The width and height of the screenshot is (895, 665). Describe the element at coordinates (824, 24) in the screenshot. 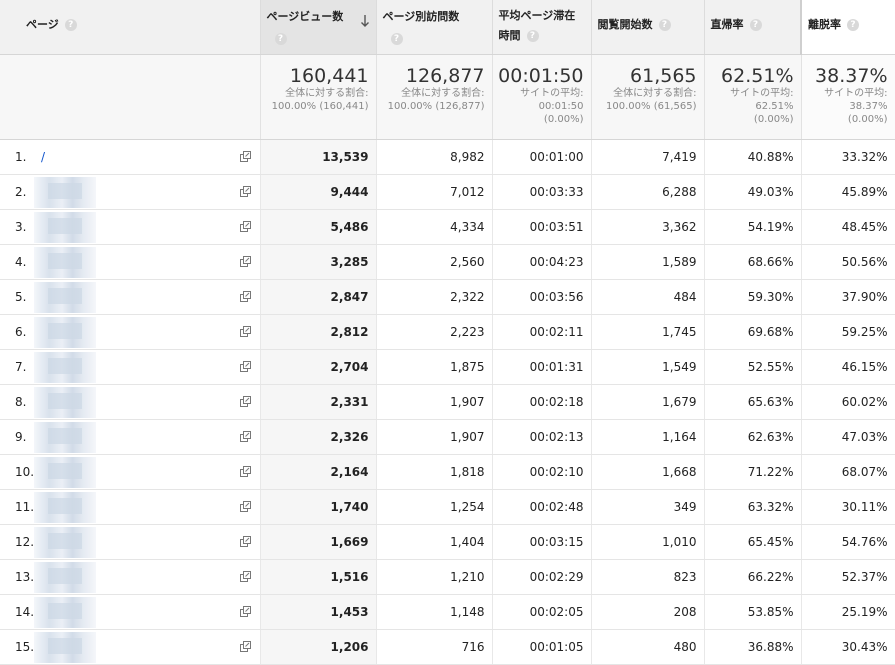

I see `column-label: 離脱率` at that location.